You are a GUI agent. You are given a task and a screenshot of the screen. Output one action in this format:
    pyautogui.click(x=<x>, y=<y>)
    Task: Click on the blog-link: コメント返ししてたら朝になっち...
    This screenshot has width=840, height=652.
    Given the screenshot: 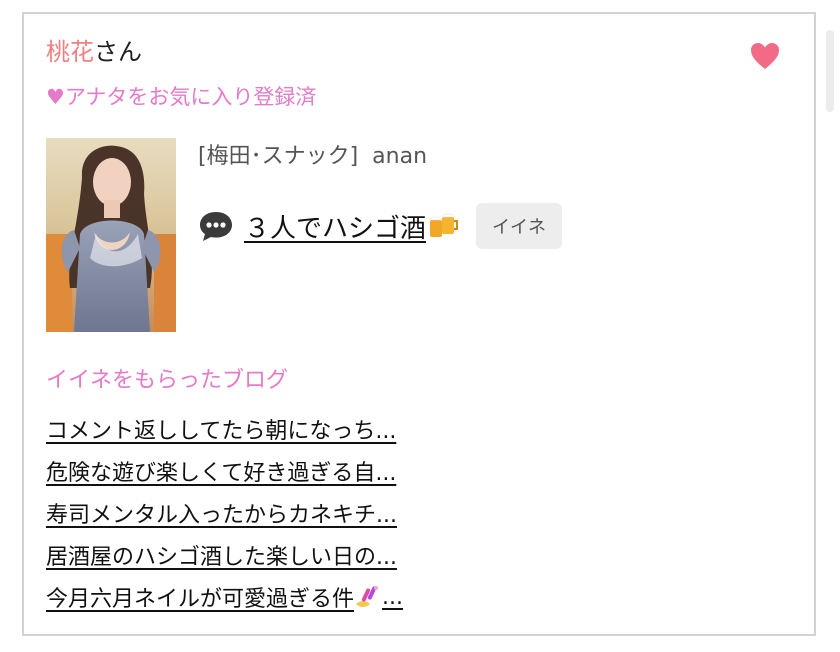 What is the action you would take?
    pyautogui.click(x=224, y=429)
    